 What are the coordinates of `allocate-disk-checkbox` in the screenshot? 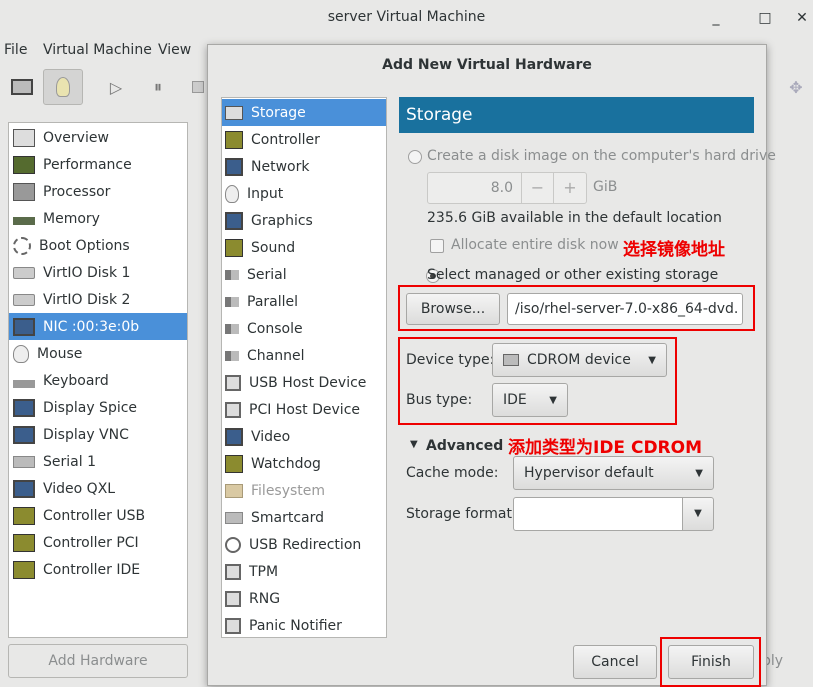 It's located at (437, 246).